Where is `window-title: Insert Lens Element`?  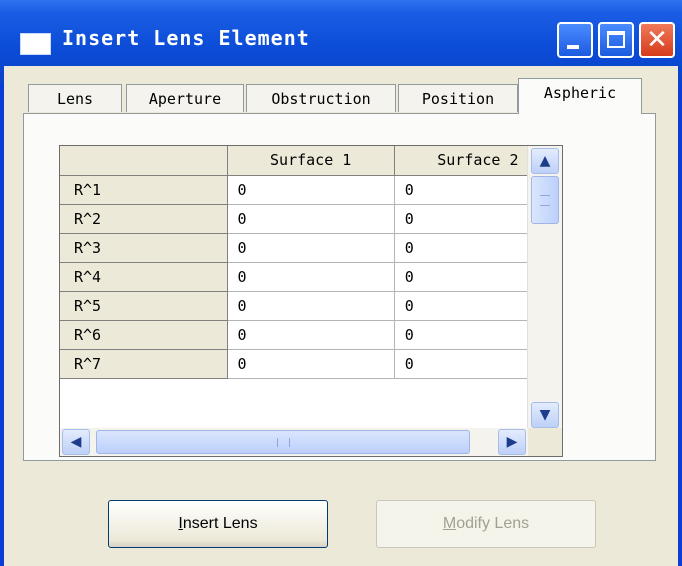 window-title: Insert Lens Element is located at coordinates (186, 38).